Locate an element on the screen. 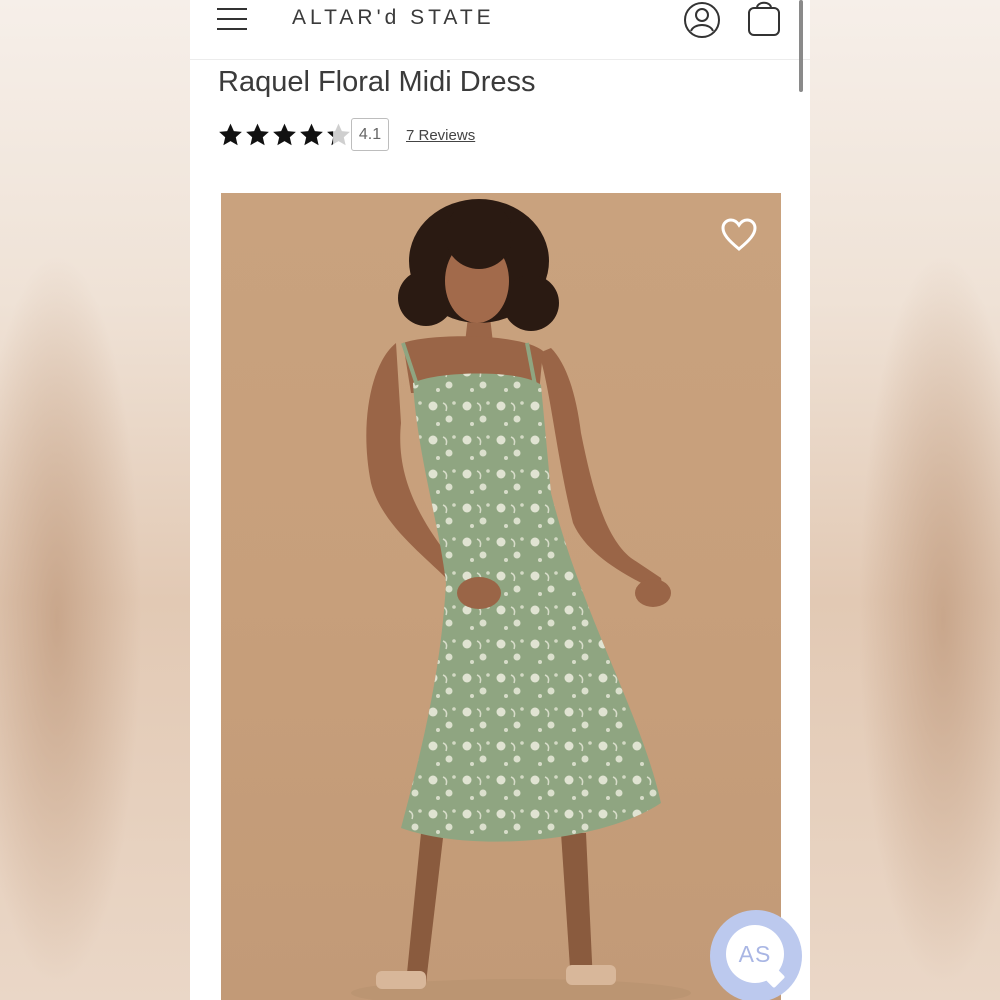 The image size is (1000, 1000). user-account-icon is located at coordinates (702, 20).